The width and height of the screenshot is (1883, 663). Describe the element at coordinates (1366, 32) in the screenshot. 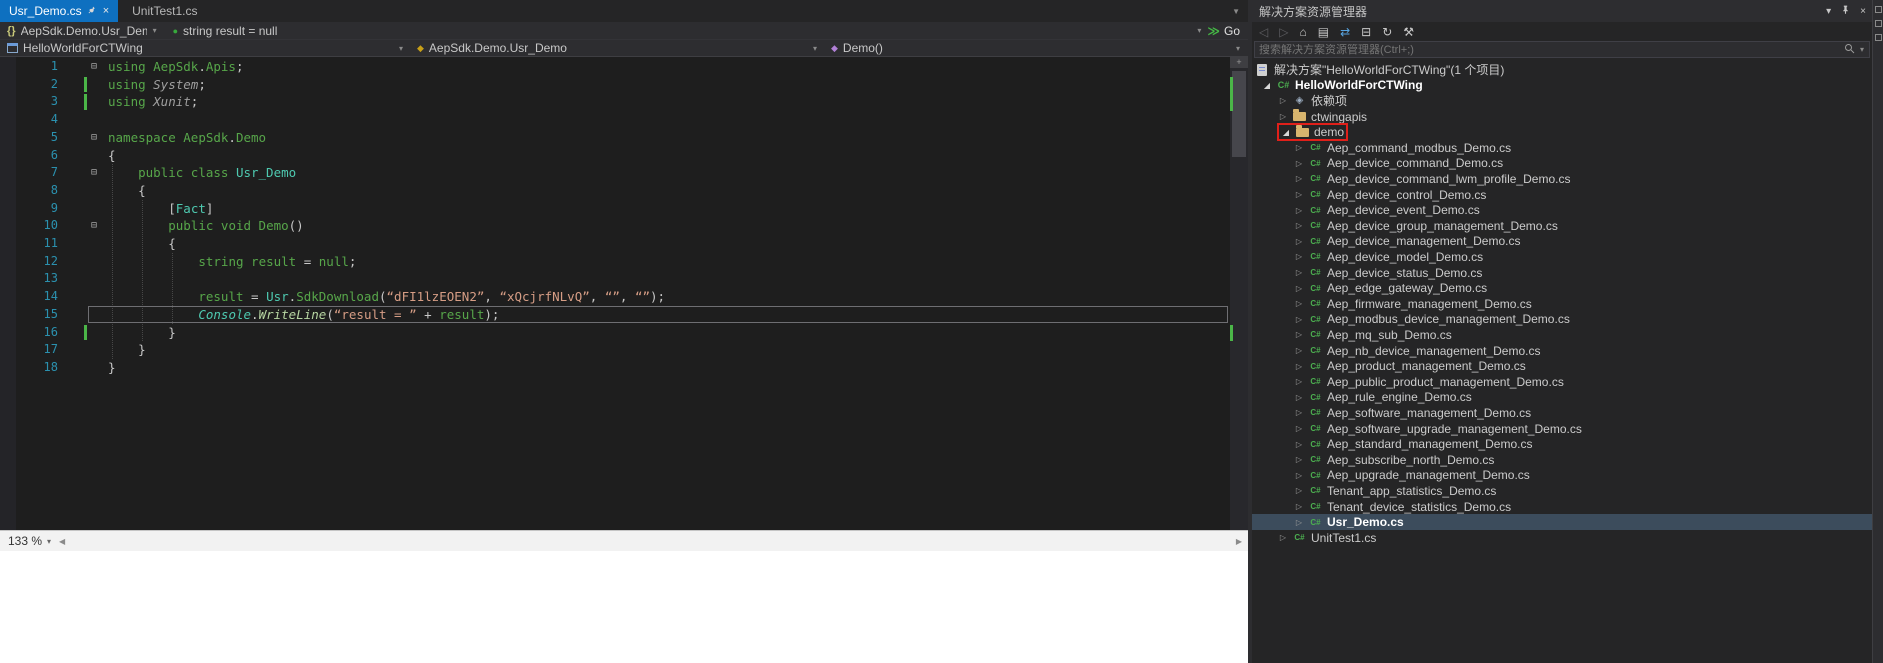

I see `collapse-all-icon: ⊟` at that location.